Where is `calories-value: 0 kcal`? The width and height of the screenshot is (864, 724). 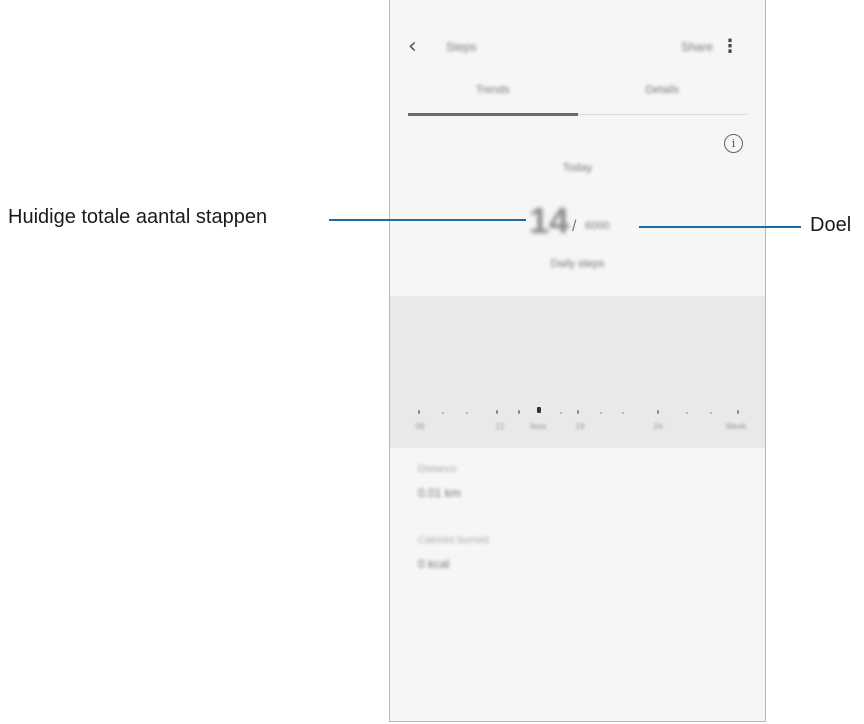 calories-value: 0 kcal is located at coordinates (434, 564).